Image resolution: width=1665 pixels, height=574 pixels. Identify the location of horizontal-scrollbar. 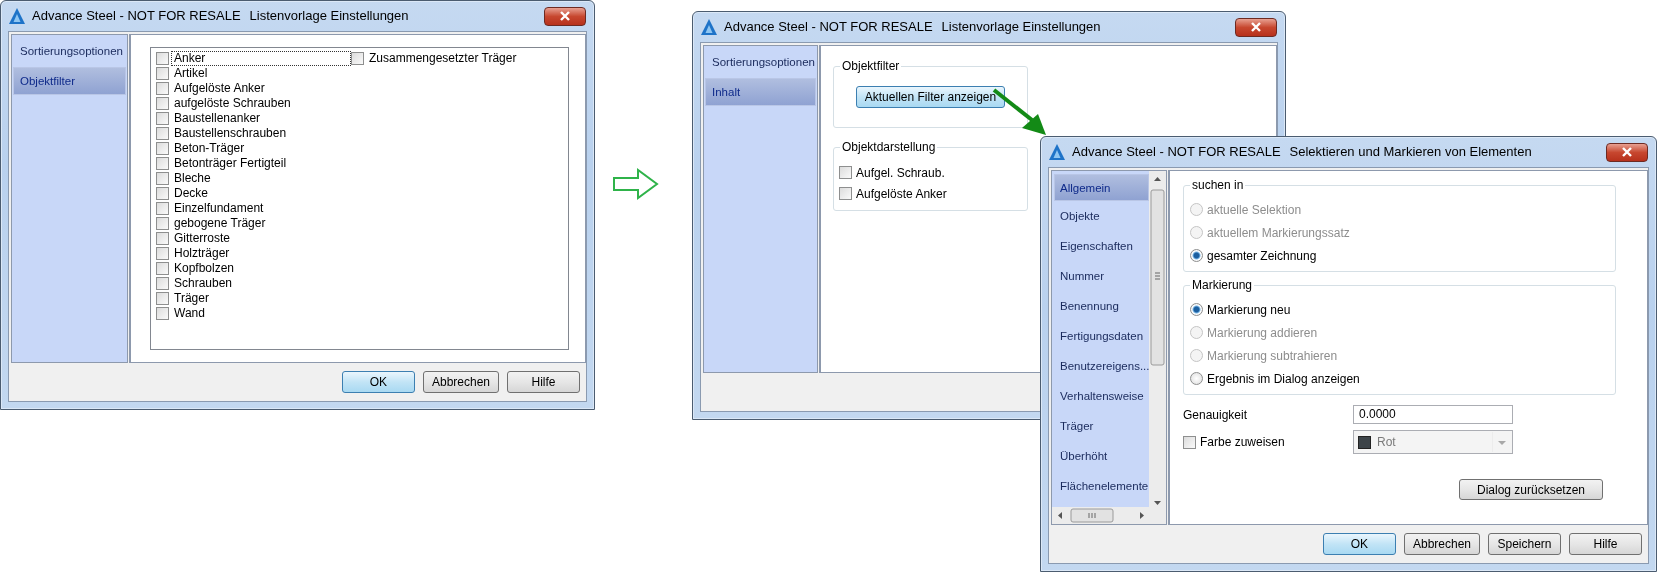
(1109, 515).